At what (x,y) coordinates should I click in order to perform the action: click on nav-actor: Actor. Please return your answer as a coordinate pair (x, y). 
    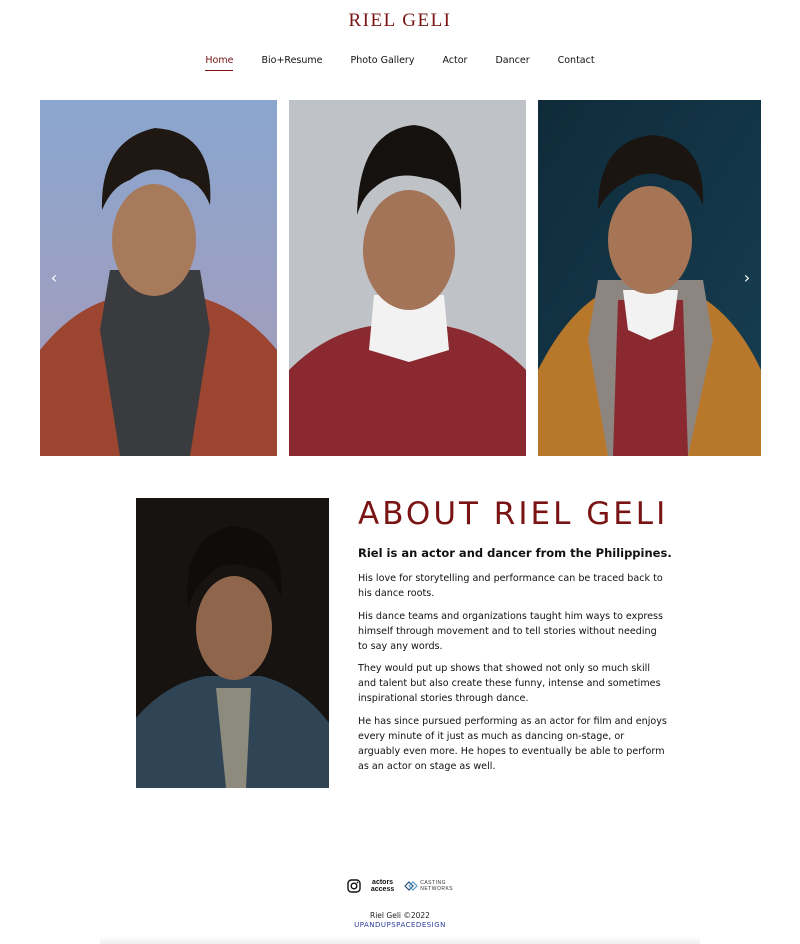
    Looking at the image, I should click on (454, 60).